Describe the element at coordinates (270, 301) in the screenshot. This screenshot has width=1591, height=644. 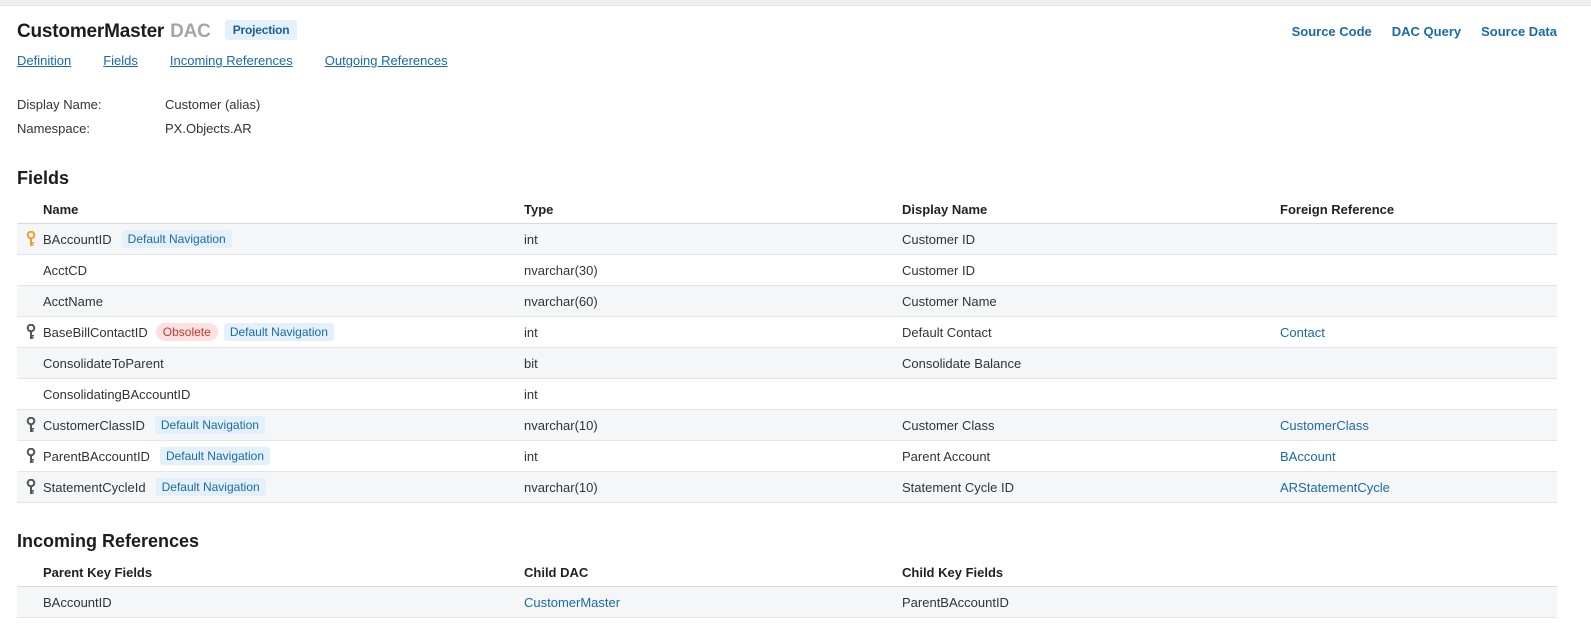
I see `name-cell: AcctName` at that location.